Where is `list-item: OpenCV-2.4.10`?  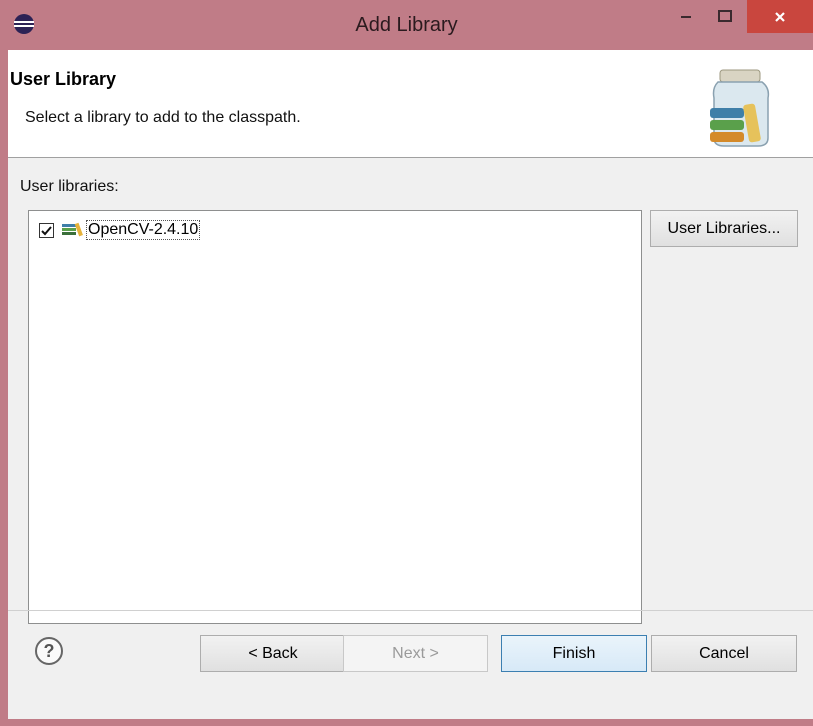 list-item: OpenCV-2.4.10 is located at coordinates (120, 230).